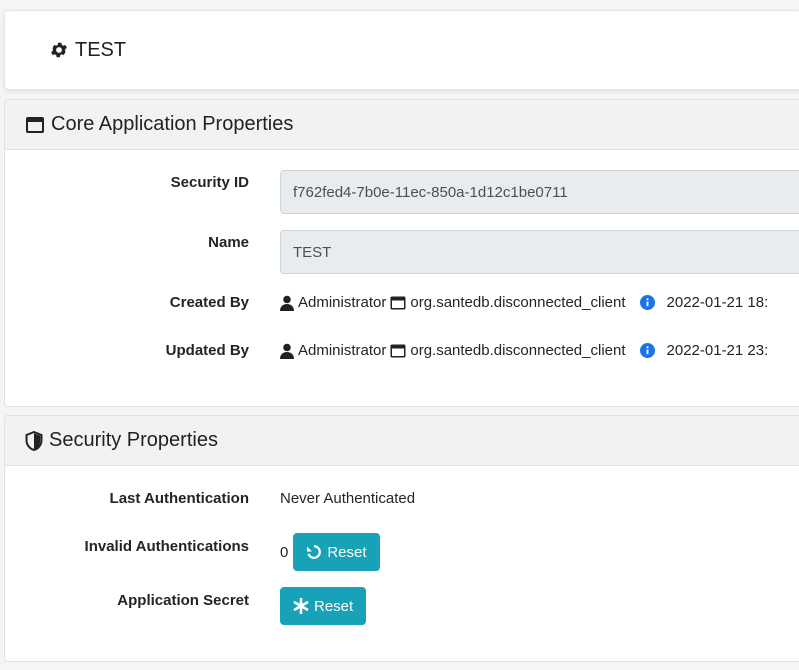  I want to click on app-secret-label: Application Secret, so click(183, 600).